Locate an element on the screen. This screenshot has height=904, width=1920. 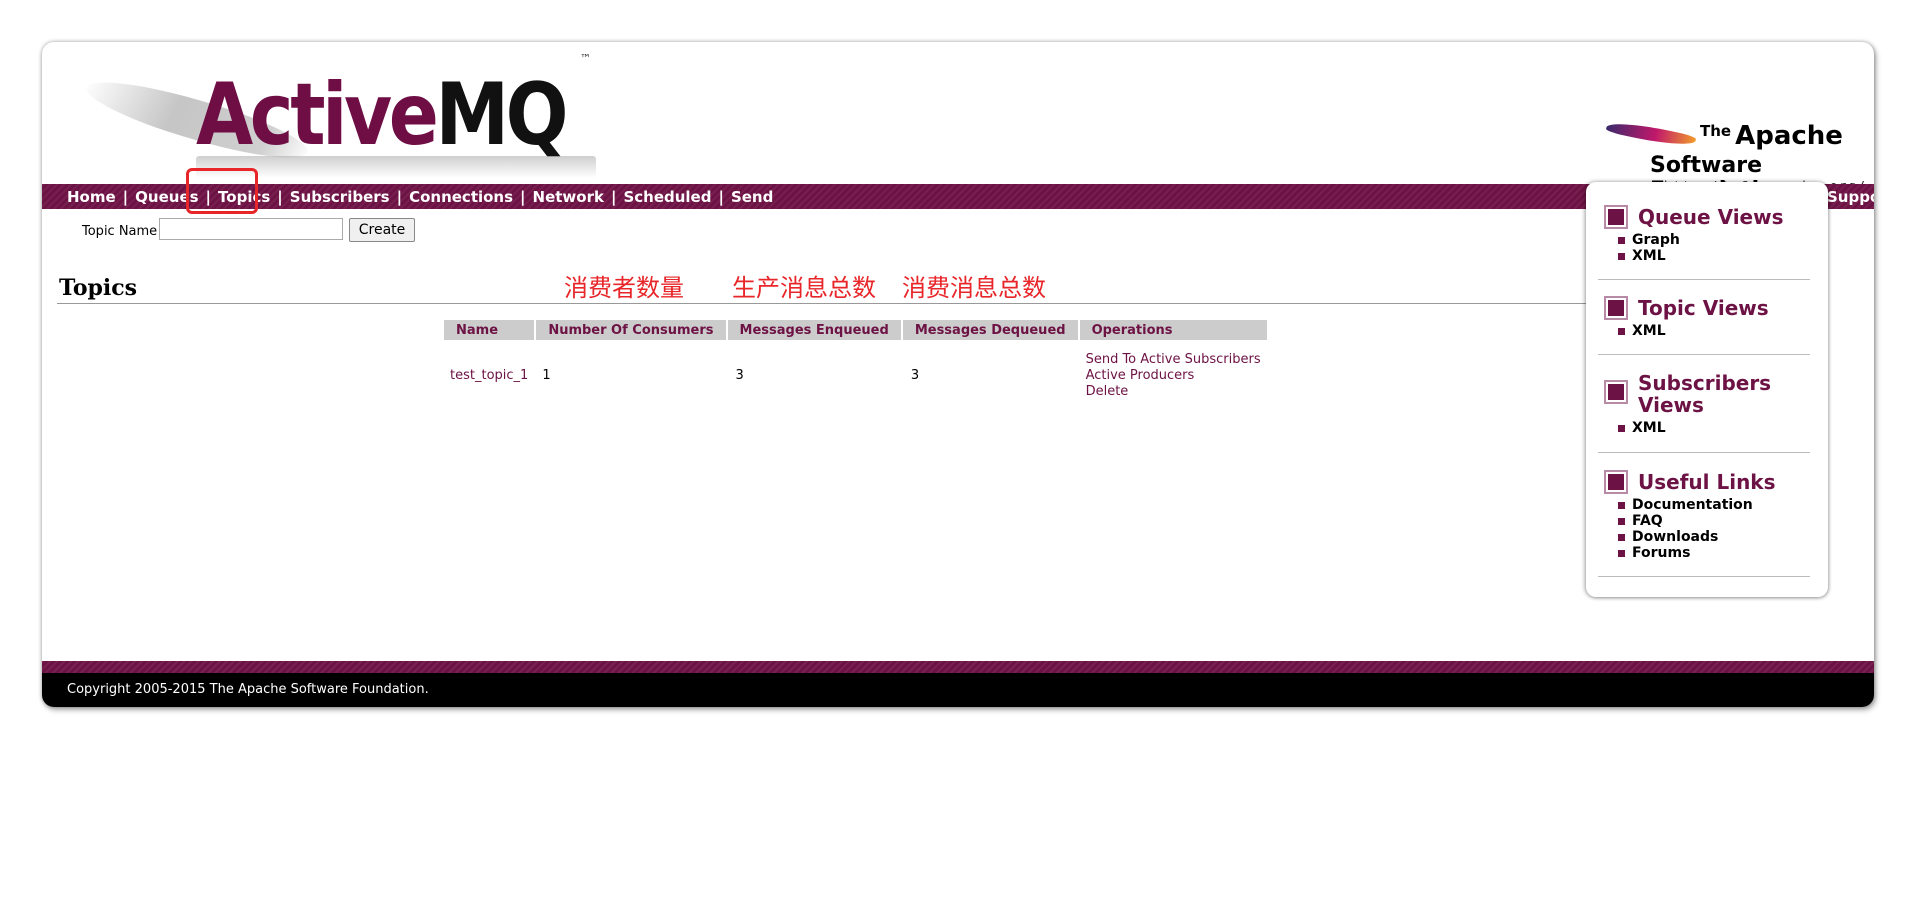
column-header-enqueued: Messages Enqueued is located at coordinates (814, 330).